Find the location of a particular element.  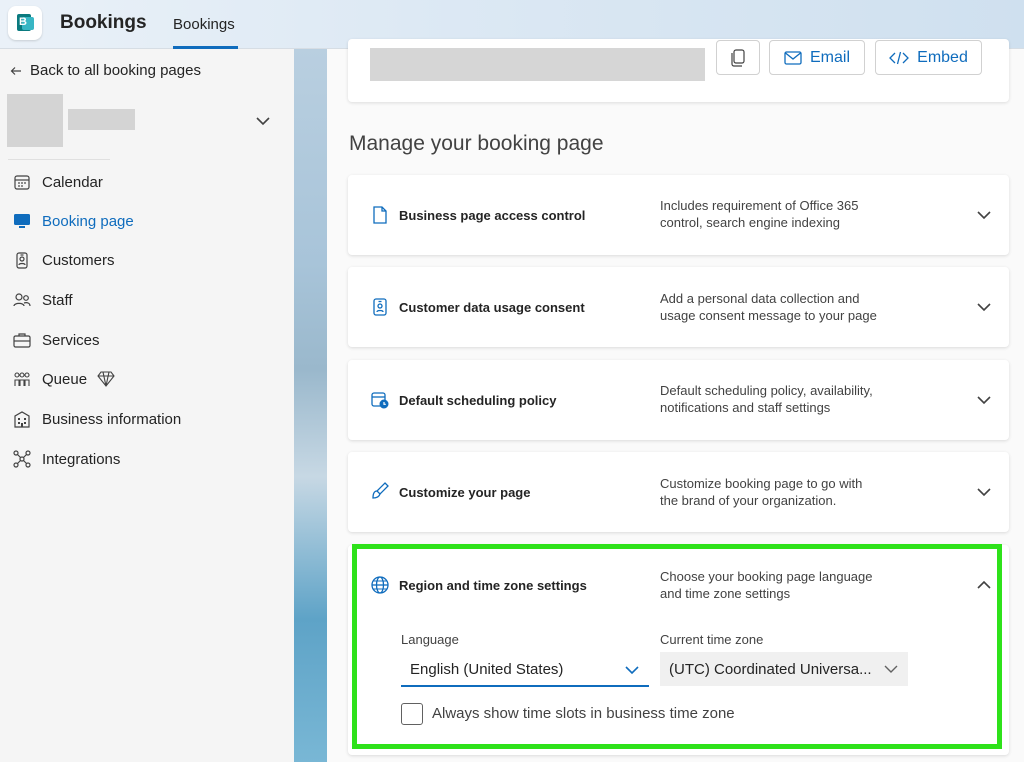

app-title: Bookings is located at coordinates (103, 22).